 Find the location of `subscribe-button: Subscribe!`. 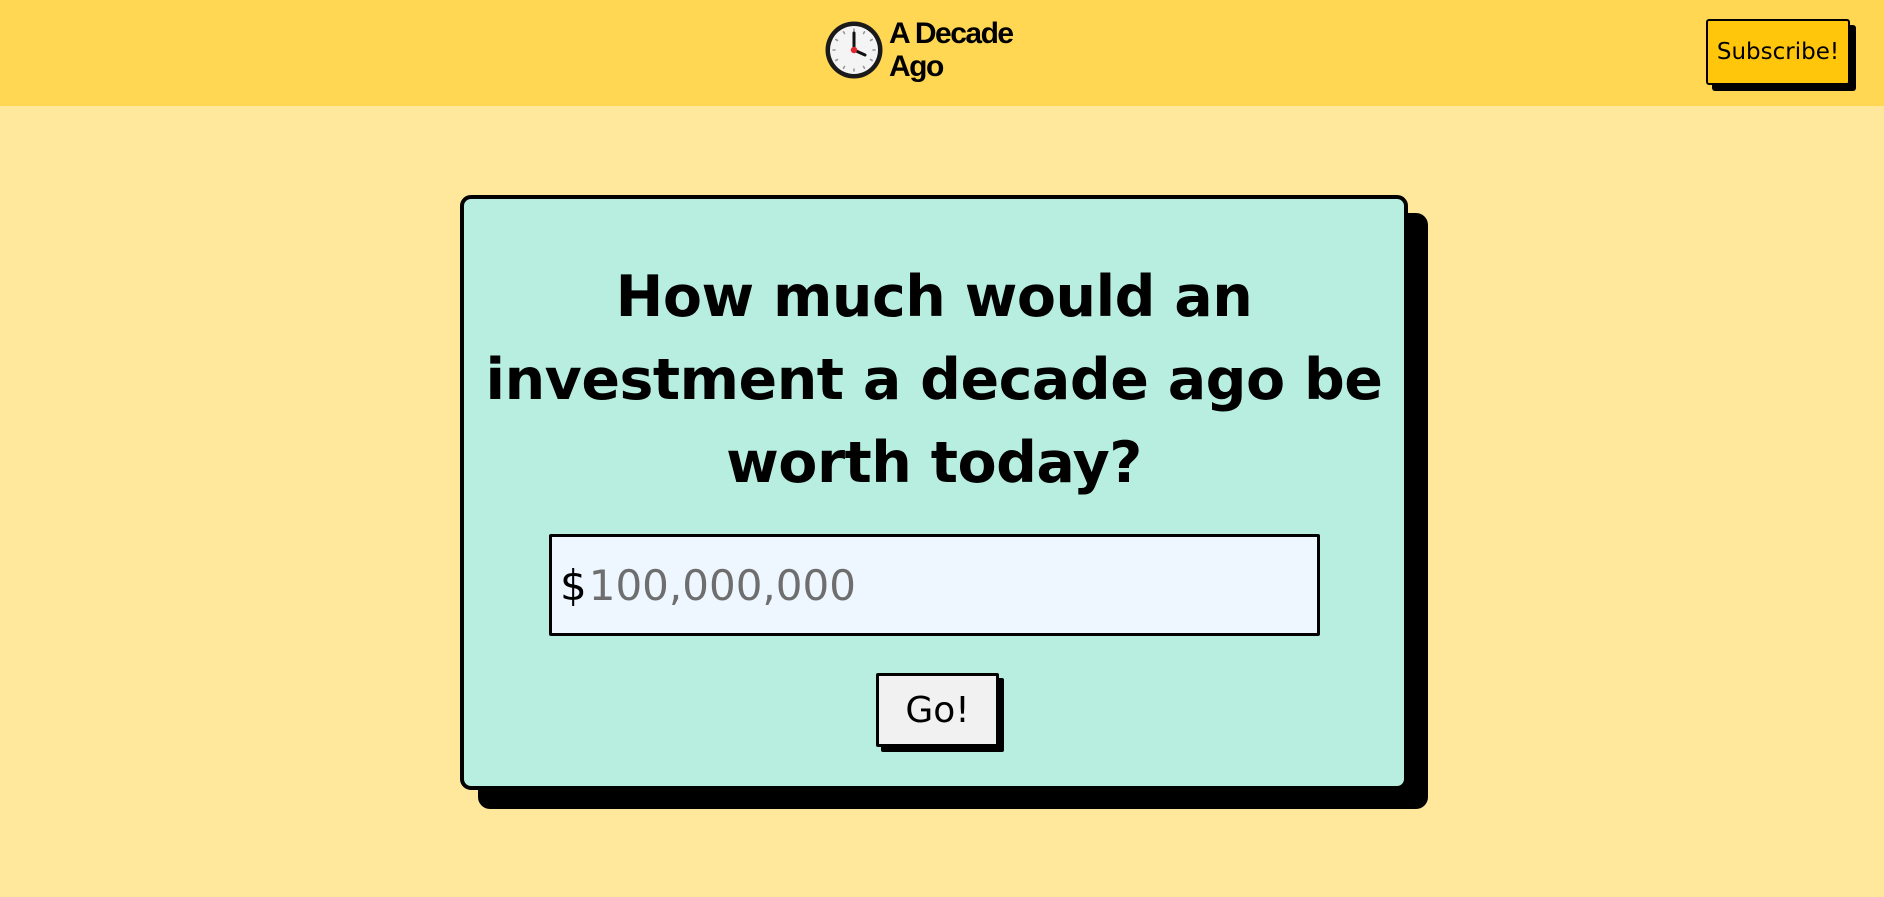

subscribe-button: Subscribe! is located at coordinates (1778, 52).